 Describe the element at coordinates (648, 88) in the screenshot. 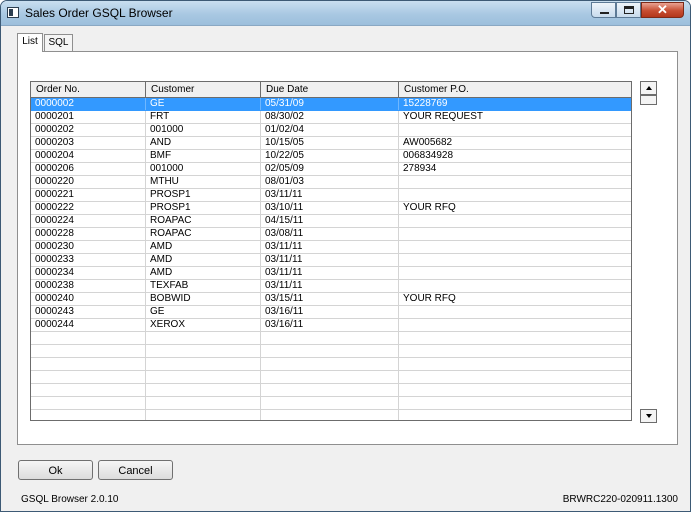

I see `scroll-up-button` at that location.